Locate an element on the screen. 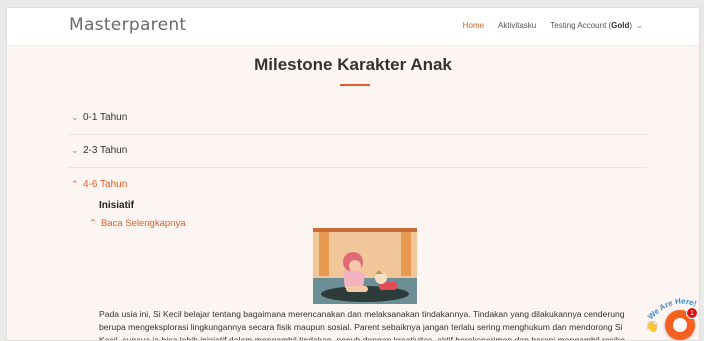 This screenshot has width=704, height=341. waving-hand-icon: 👋 is located at coordinates (652, 327).